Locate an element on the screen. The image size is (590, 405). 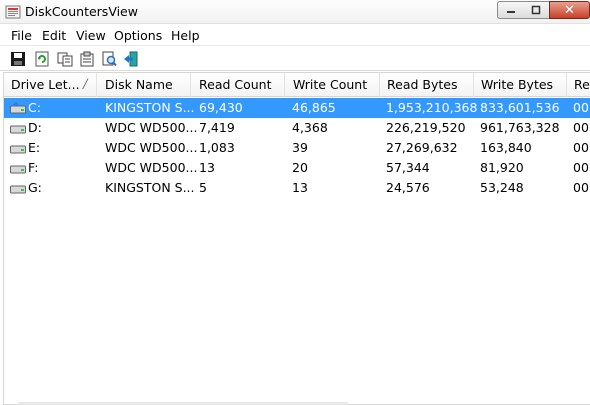
cell-write-bytes: 833,601,536 is located at coordinates (520, 107).